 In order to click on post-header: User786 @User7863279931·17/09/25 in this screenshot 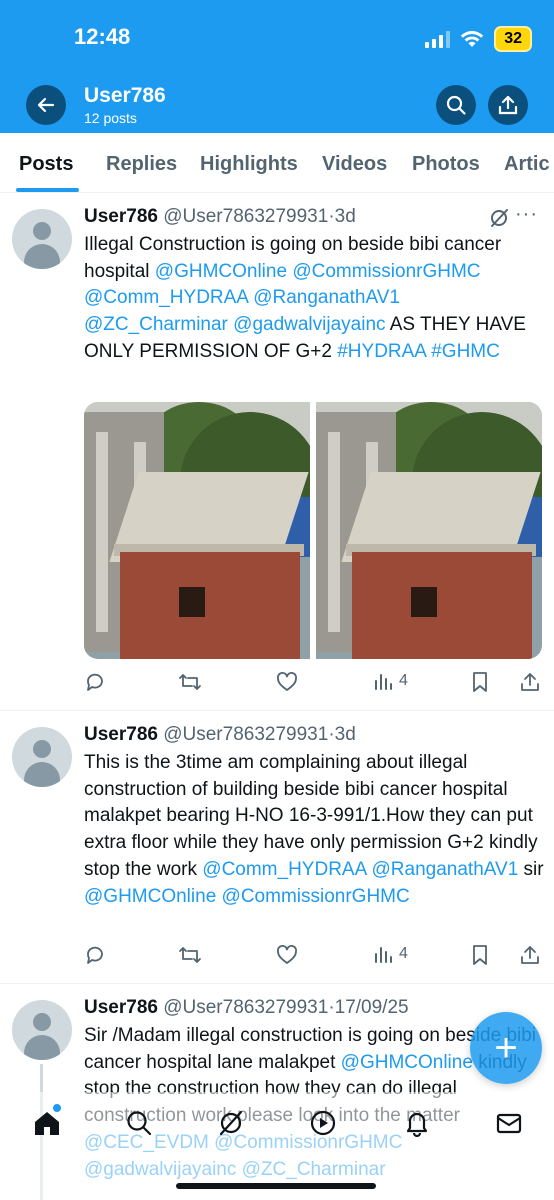, I will do `click(246, 1007)`.